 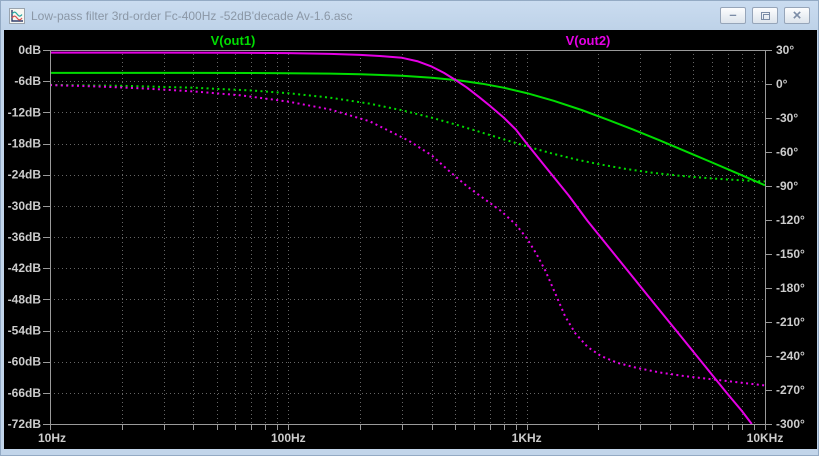 What do you see at coordinates (25, 331) in the screenshot?
I see `db-tick-label: -54dB` at bounding box center [25, 331].